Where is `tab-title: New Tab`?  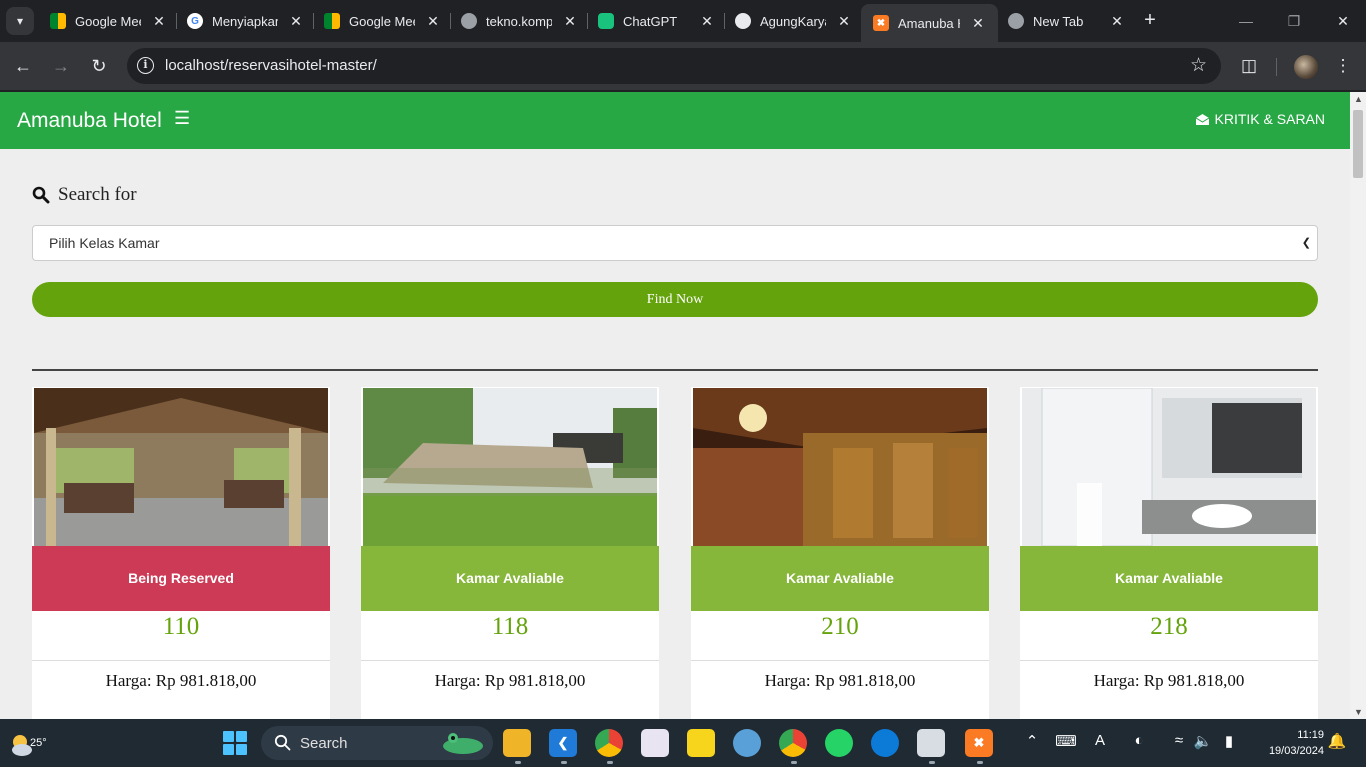
tab-title: New Tab is located at coordinates (1058, 21).